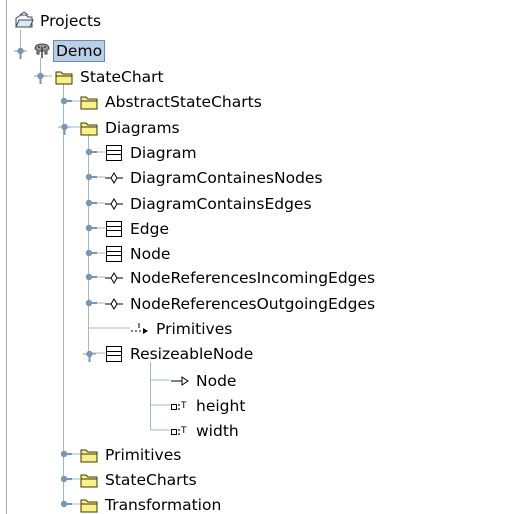 This screenshot has width=529, height=514. What do you see at coordinates (150, 228) in the screenshot?
I see `tree-node-label: Edge` at bounding box center [150, 228].